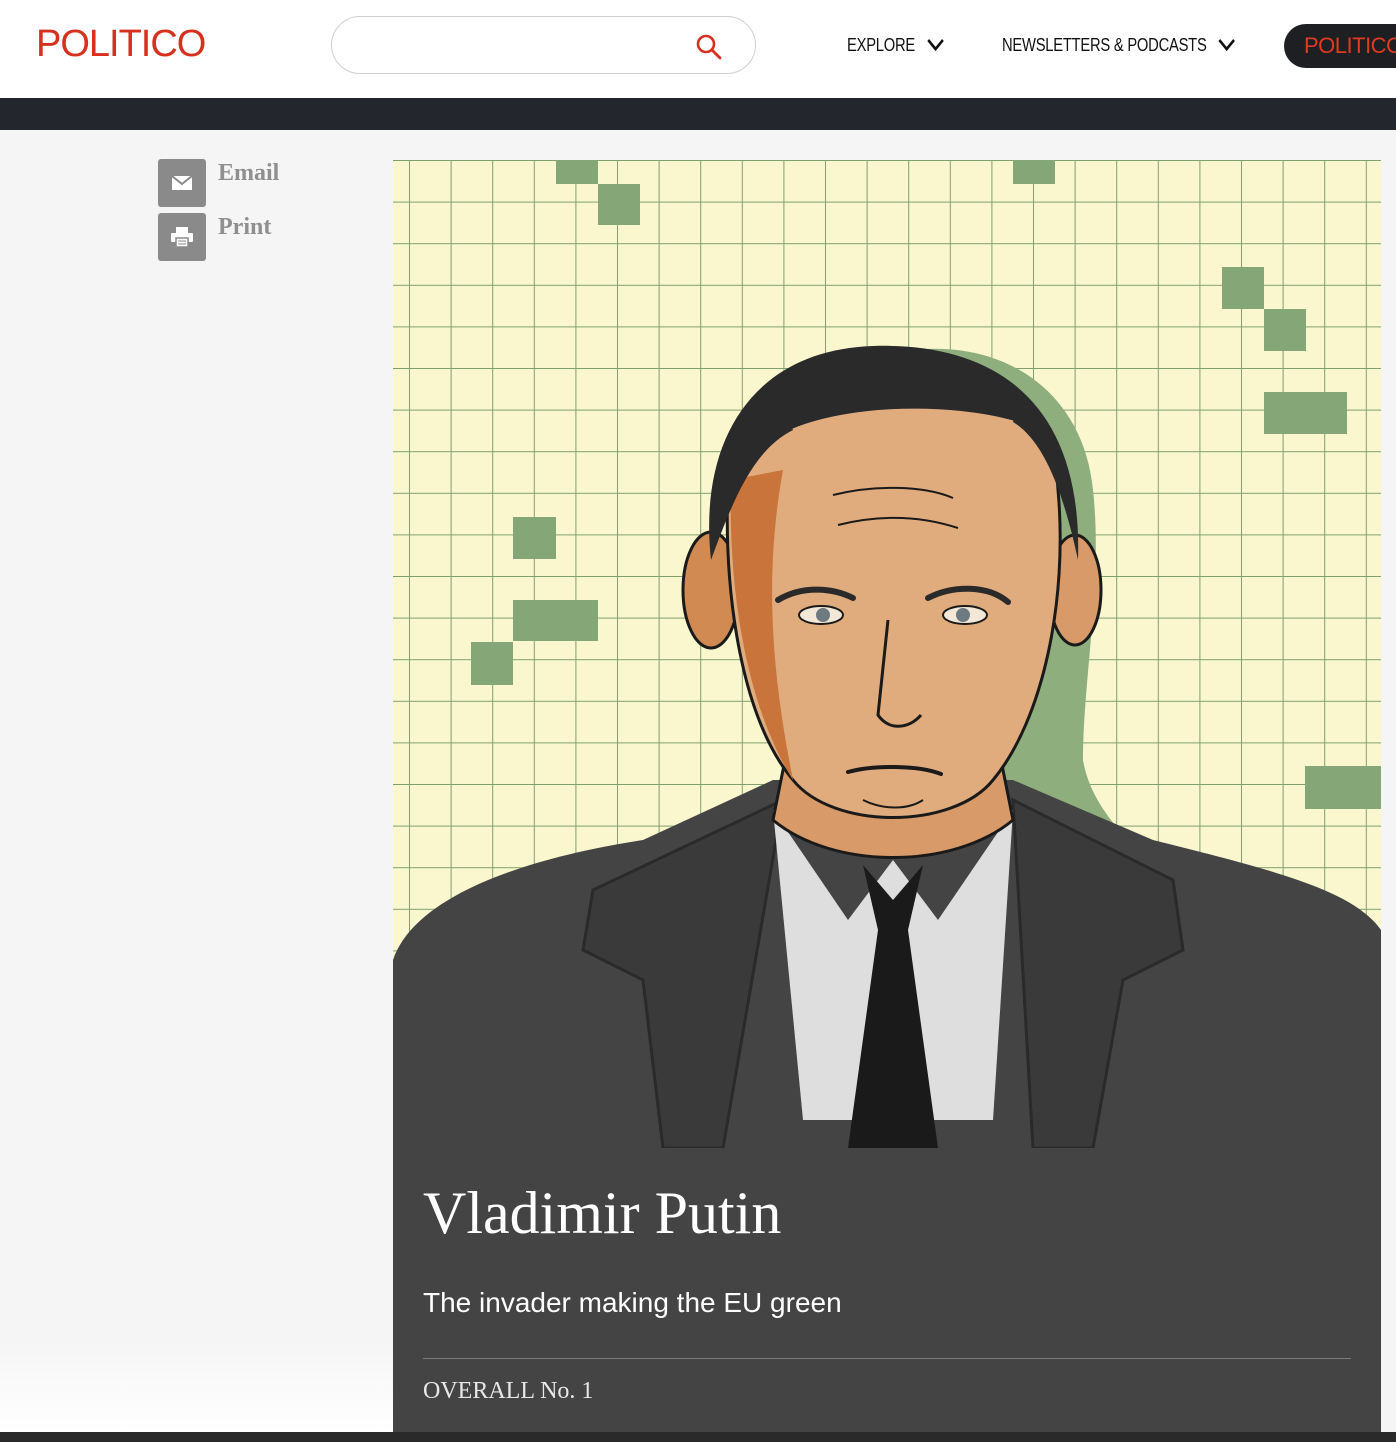  What do you see at coordinates (248, 173) in the screenshot?
I see `email-label: Email` at bounding box center [248, 173].